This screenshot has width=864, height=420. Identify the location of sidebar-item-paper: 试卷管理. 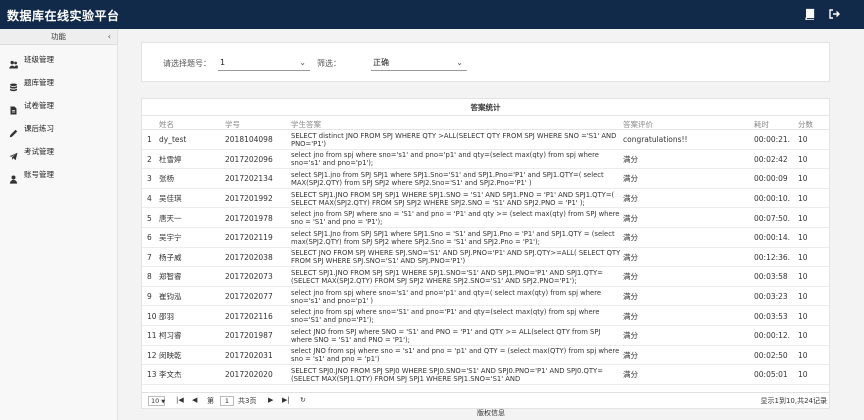
(58, 105).